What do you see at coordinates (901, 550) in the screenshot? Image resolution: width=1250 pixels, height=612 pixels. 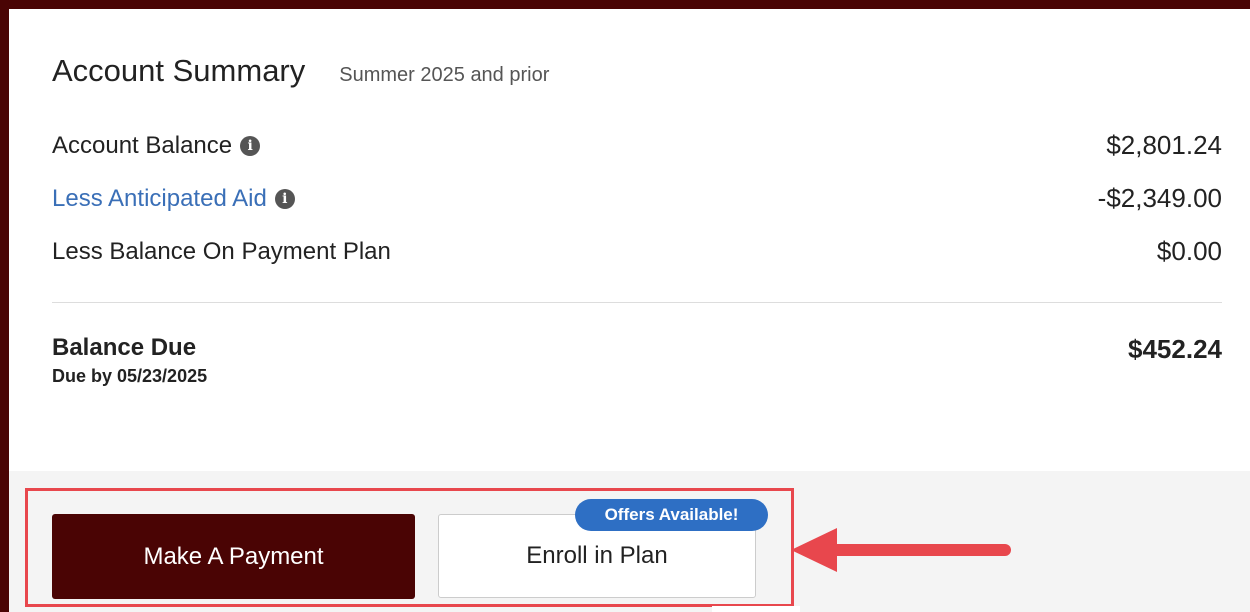 I see `arrow-left-icon` at bounding box center [901, 550].